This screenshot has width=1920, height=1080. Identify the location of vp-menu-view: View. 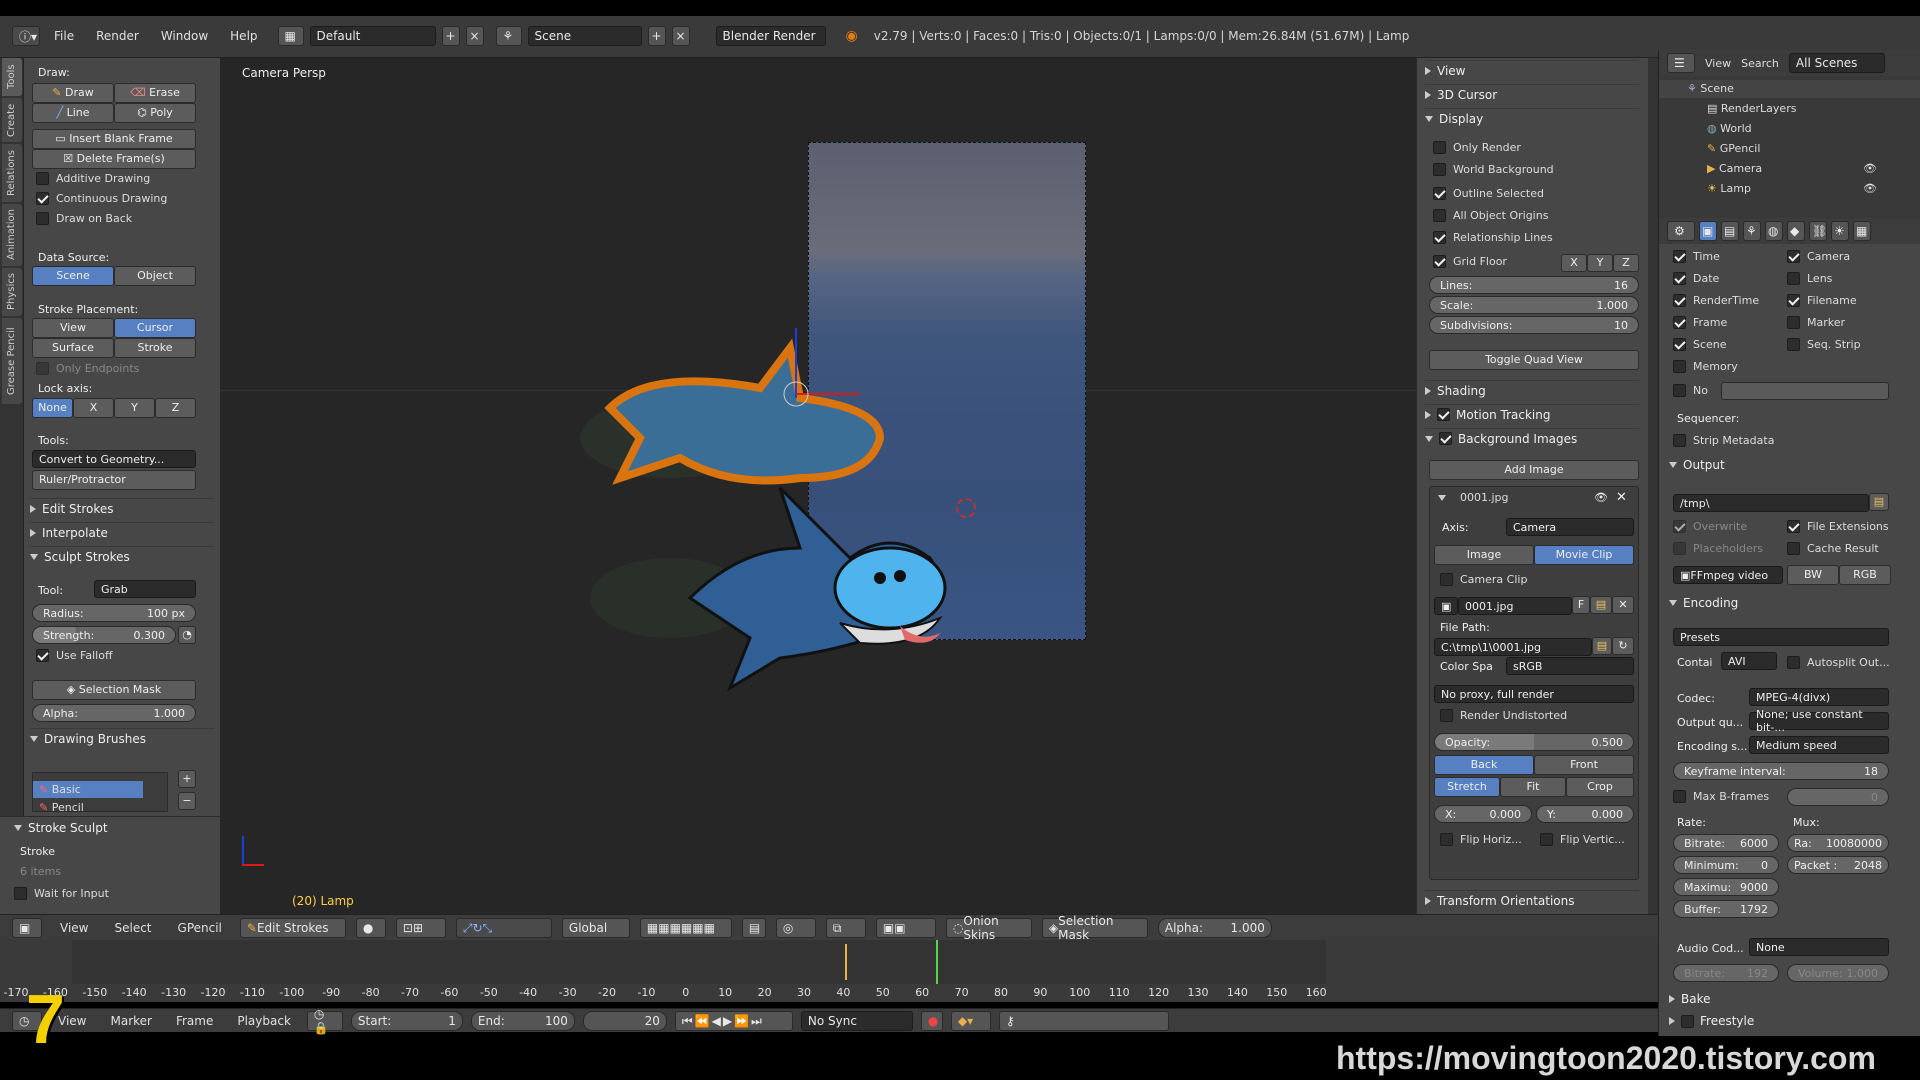
(74, 928).